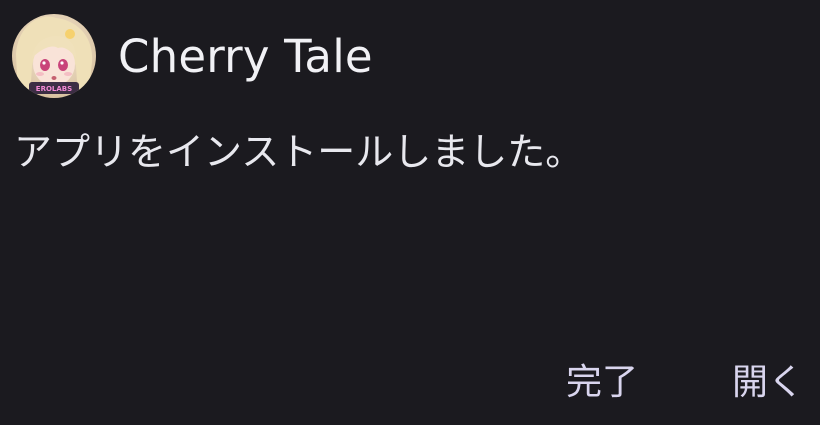 This screenshot has width=820, height=425. I want to click on dialog-header: EROLABS Cherry Tale, so click(192, 56).